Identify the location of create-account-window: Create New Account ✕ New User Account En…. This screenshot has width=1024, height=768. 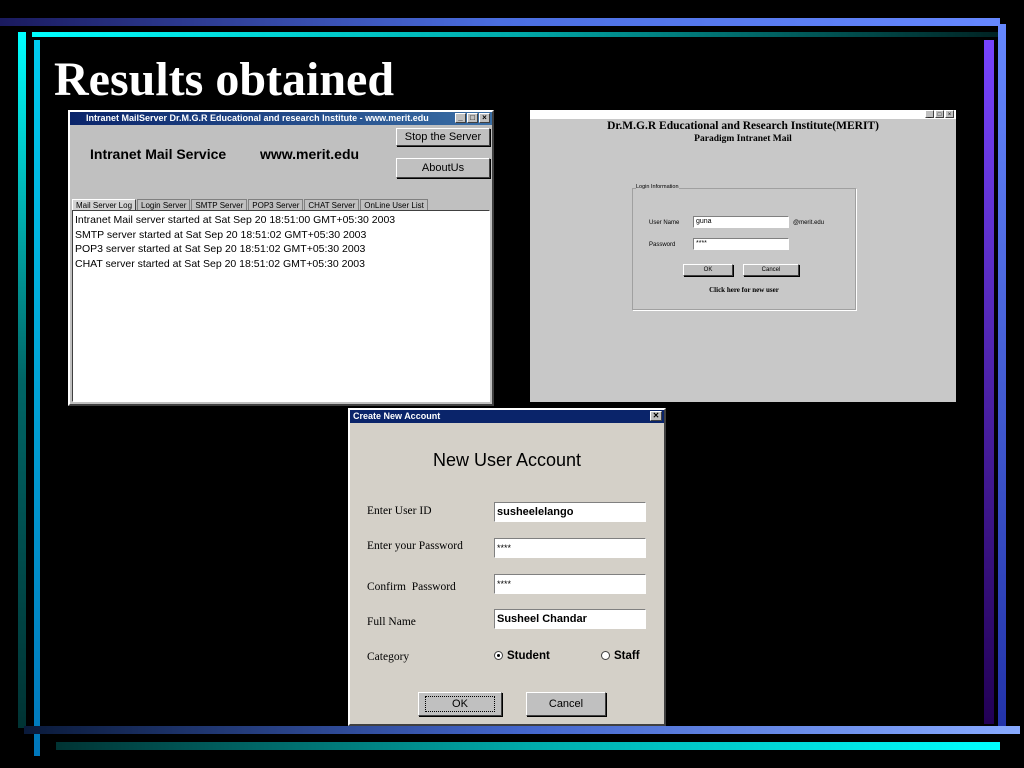
(507, 567).